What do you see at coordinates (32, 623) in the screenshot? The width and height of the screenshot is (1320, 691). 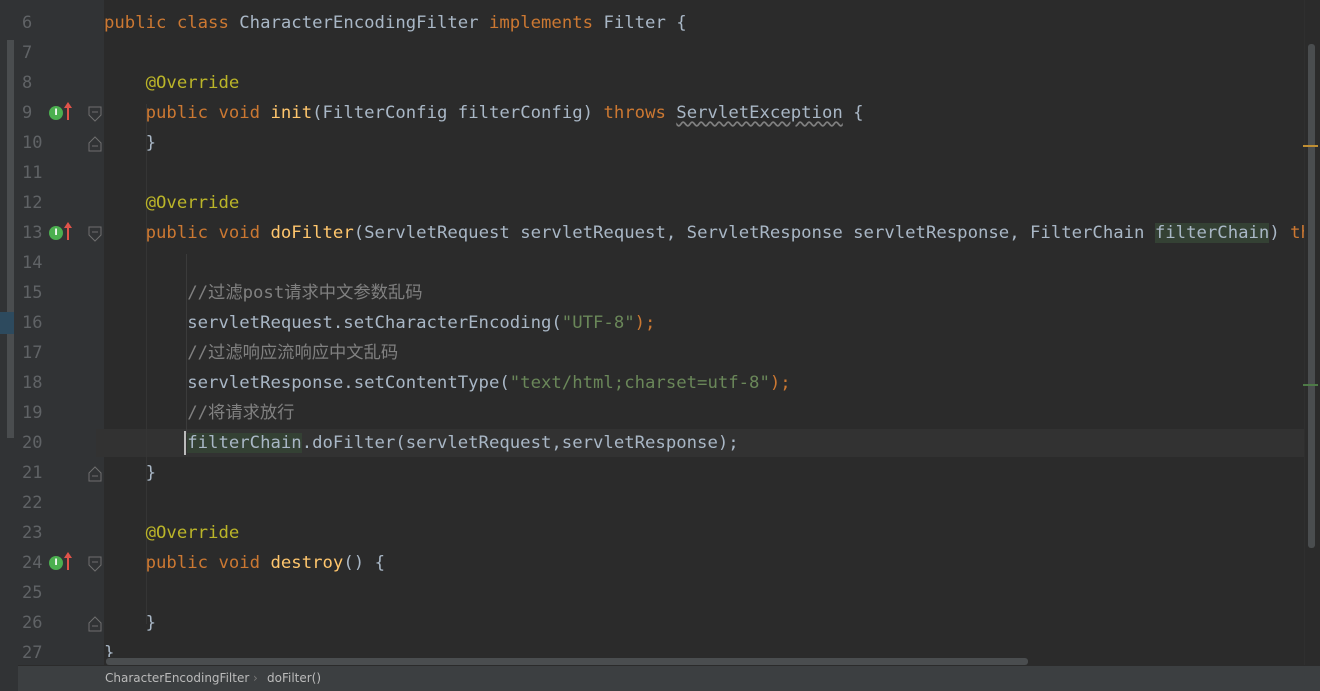 I see `line-number: 26` at bounding box center [32, 623].